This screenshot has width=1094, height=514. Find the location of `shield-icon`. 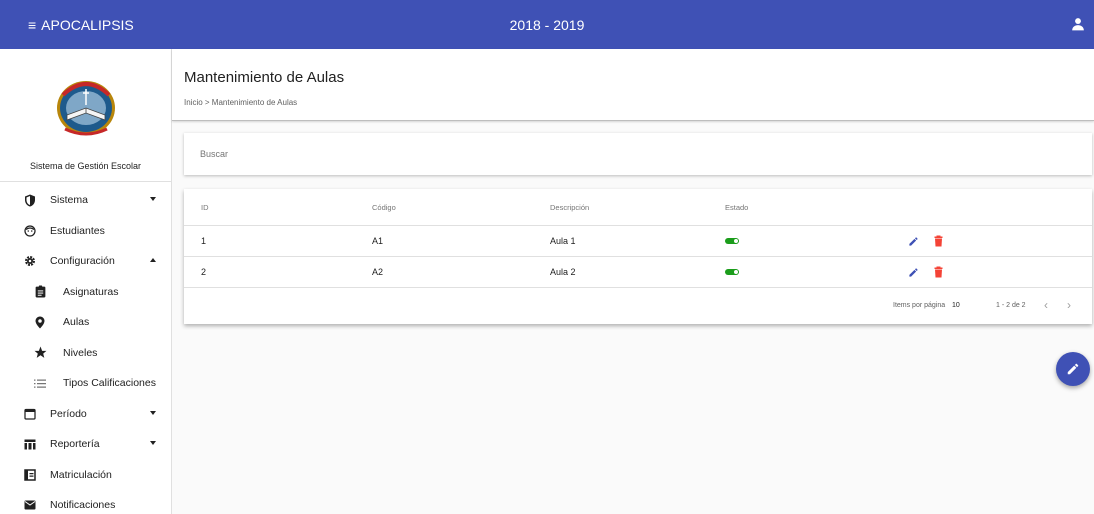

shield-icon is located at coordinates (30, 200).